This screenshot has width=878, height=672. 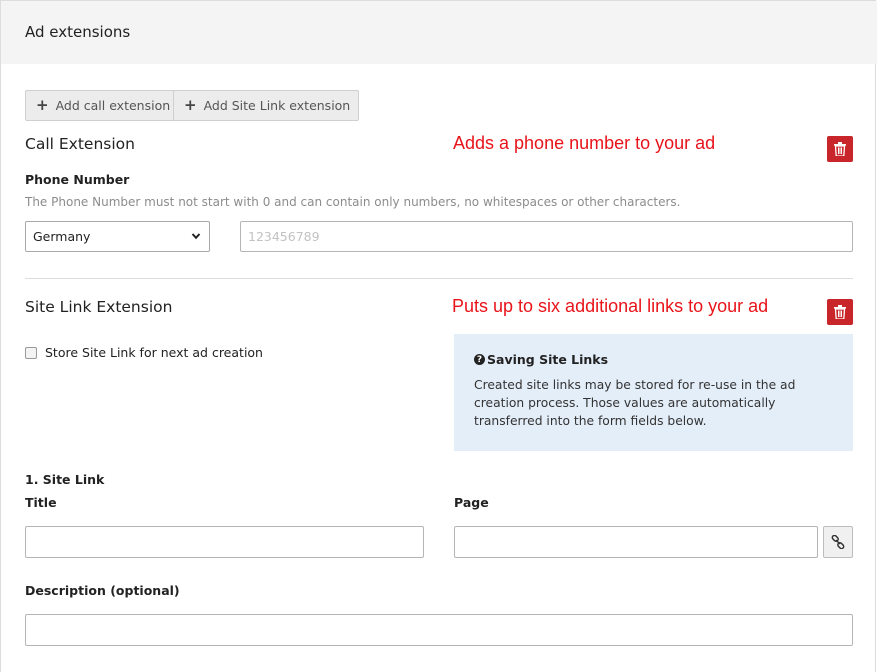 What do you see at coordinates (113, 105) in the screenshot?
I see `add-call-extension-label: Add call extension` at bounding box center [113, 105].